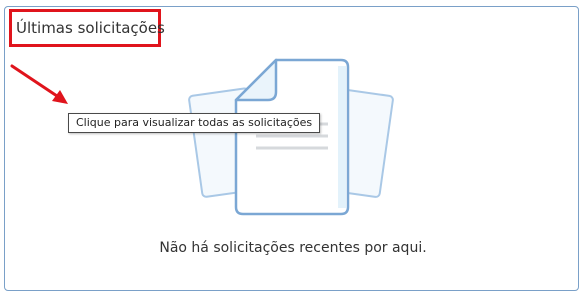  What do you see at coordinates (90, 28) in the screenshot?
I see `card-title-link: Últimas solicitações` at bounding box center [90, 28].